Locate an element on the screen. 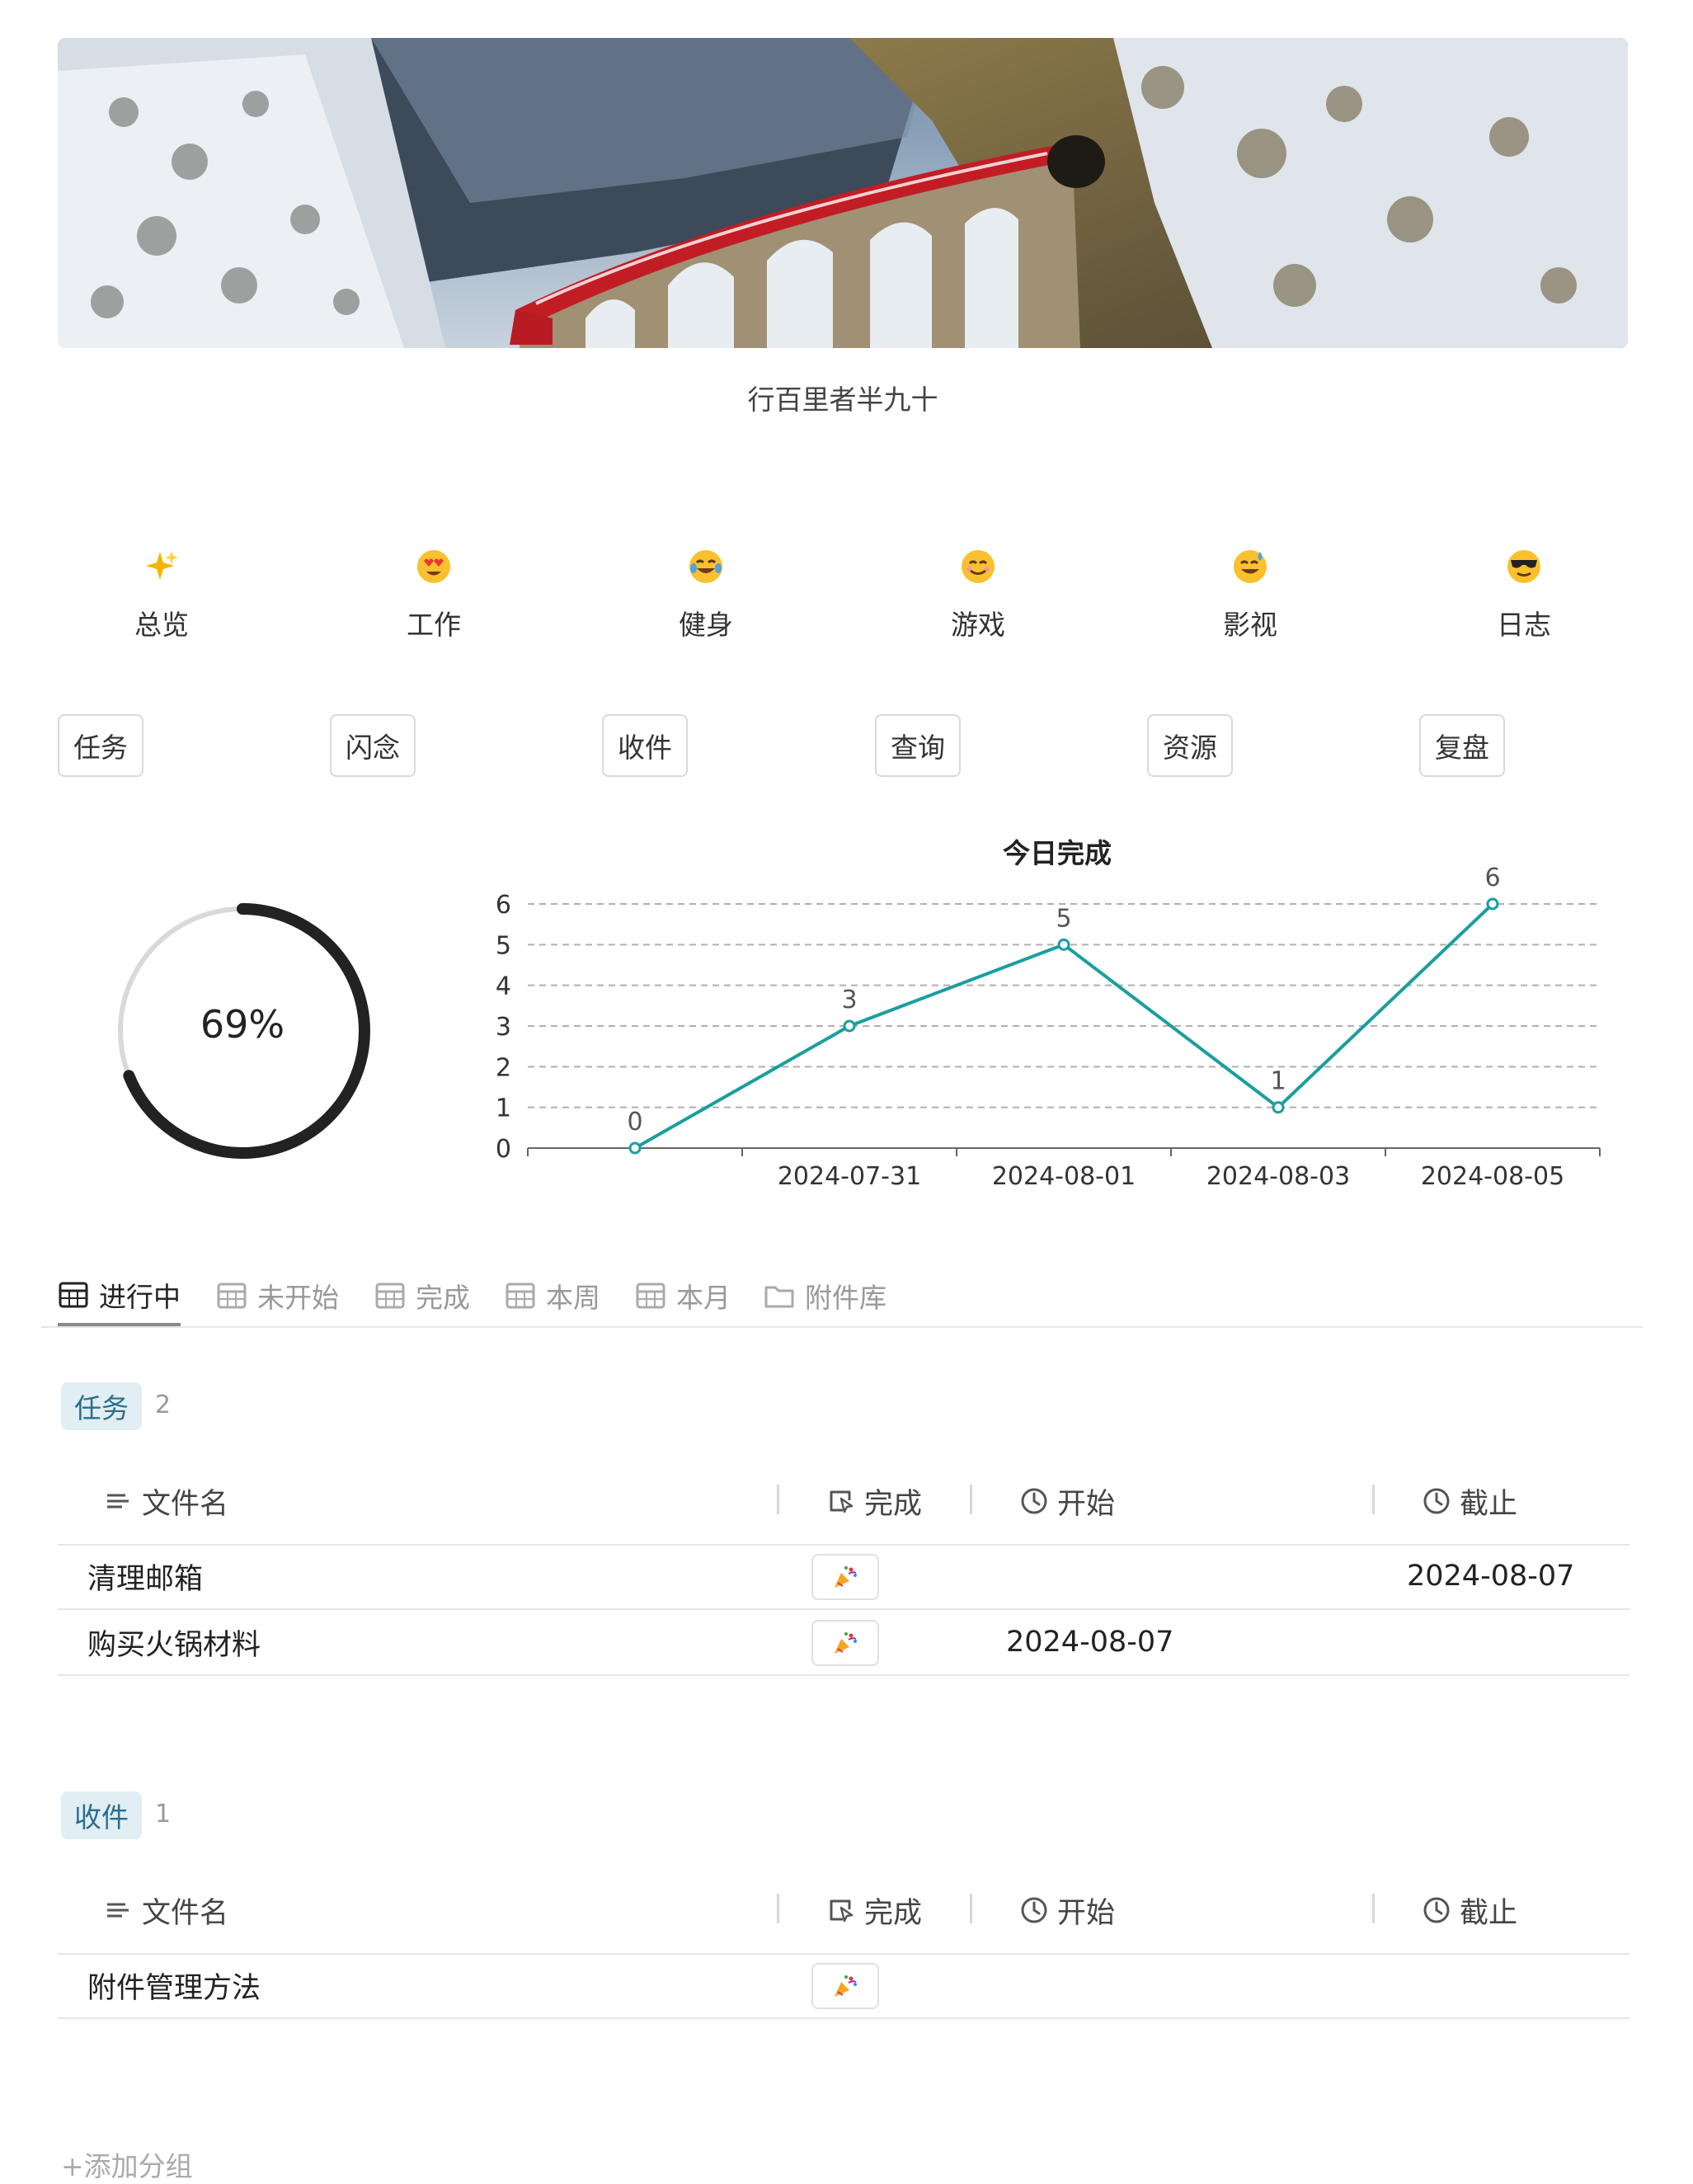 This screenshot has height=2184, width=1693. due-date-cell: 2024-08-07 is located at coordinates (1490, 1576).